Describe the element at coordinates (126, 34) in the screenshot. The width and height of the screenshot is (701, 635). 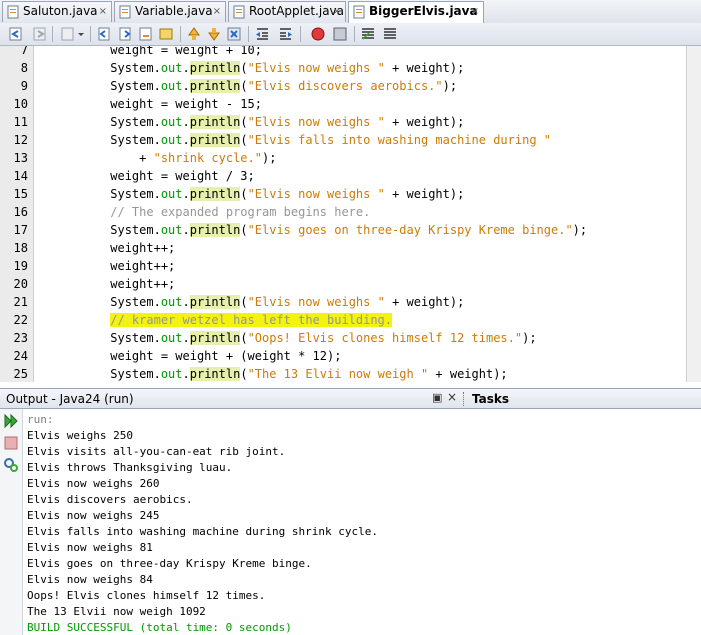
I see `find-next-icon` at that location.